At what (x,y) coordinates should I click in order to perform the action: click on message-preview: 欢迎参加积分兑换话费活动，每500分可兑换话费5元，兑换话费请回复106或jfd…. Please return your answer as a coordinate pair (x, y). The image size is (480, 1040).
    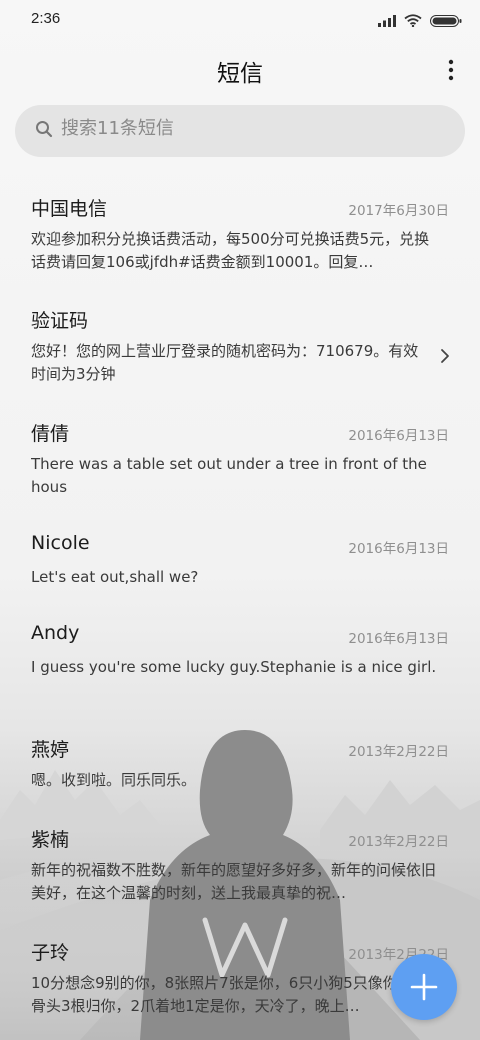
    Looking at the image, I should click on (230, 250).